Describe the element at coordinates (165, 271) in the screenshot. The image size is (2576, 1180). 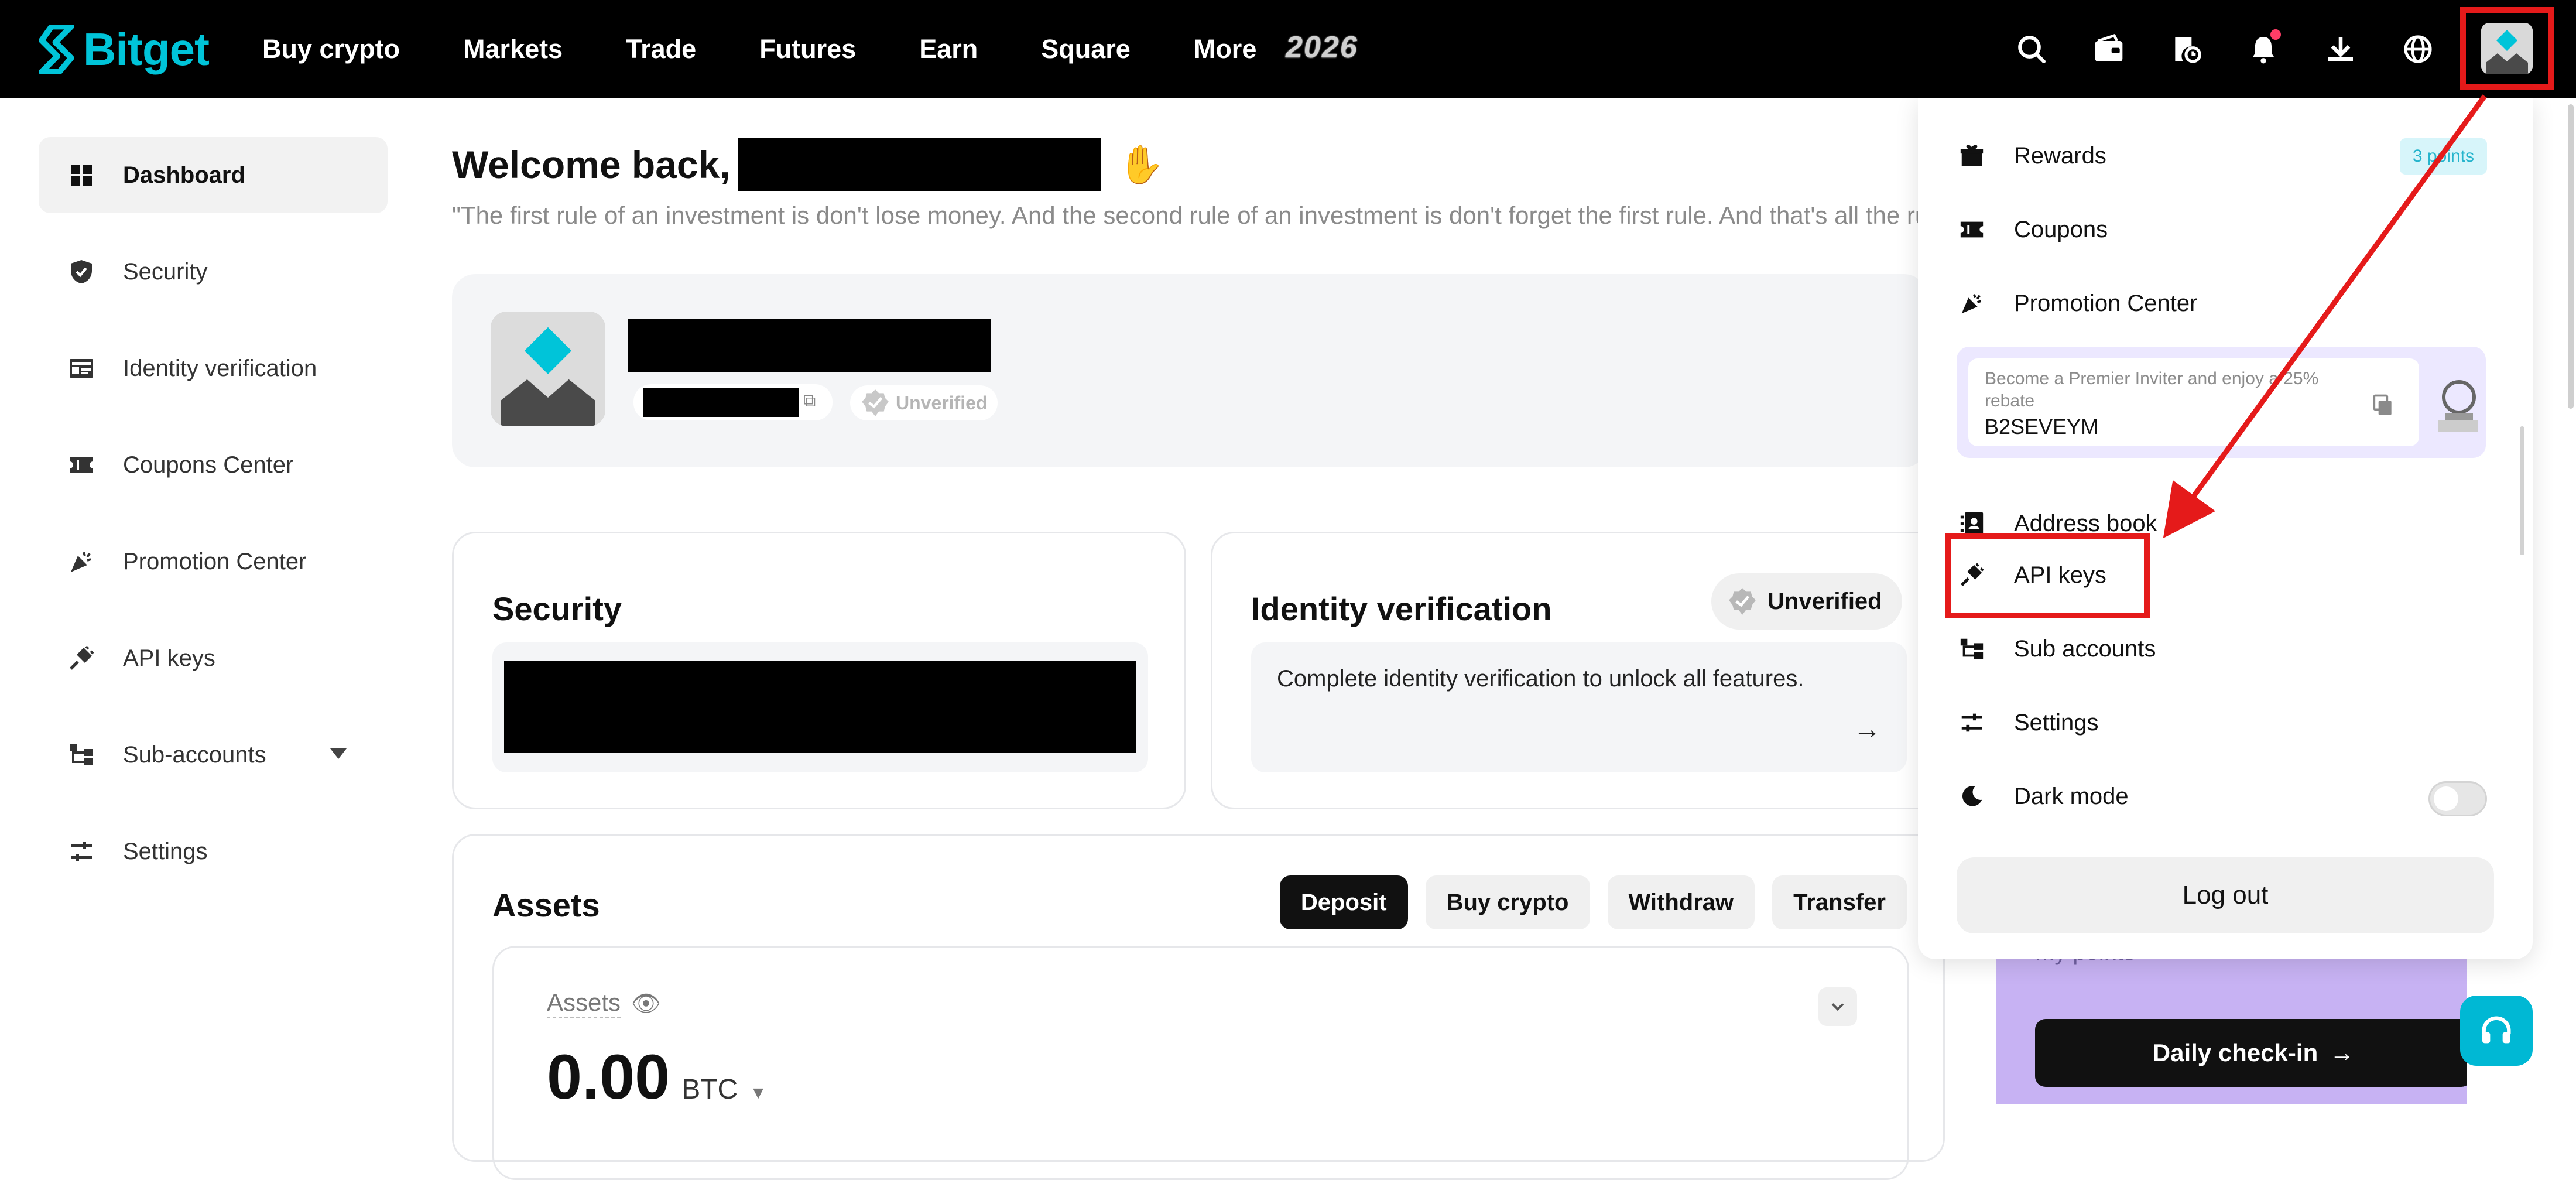
I see `sidebar-item-label: Security` at that location.